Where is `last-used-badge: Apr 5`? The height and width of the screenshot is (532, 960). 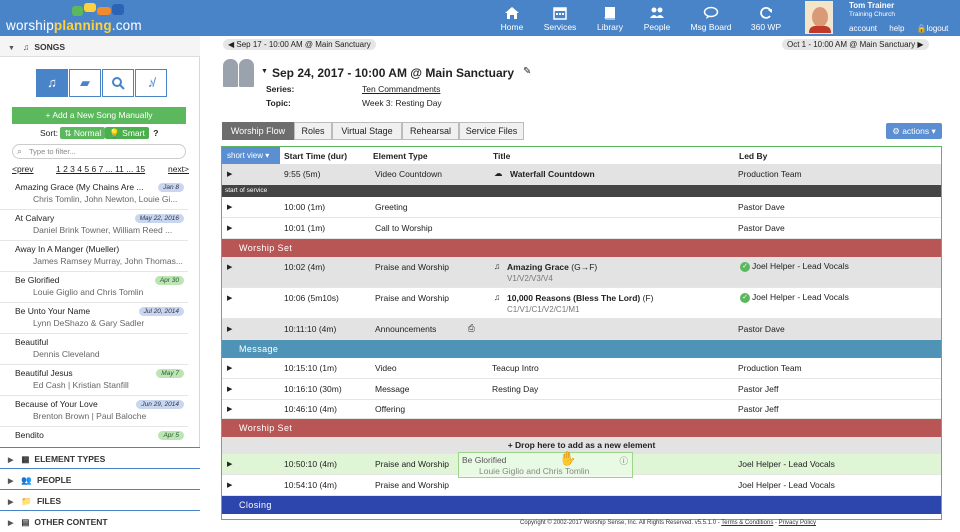
last-used-badge: Apr 5 is located at coordinates (171, 435).